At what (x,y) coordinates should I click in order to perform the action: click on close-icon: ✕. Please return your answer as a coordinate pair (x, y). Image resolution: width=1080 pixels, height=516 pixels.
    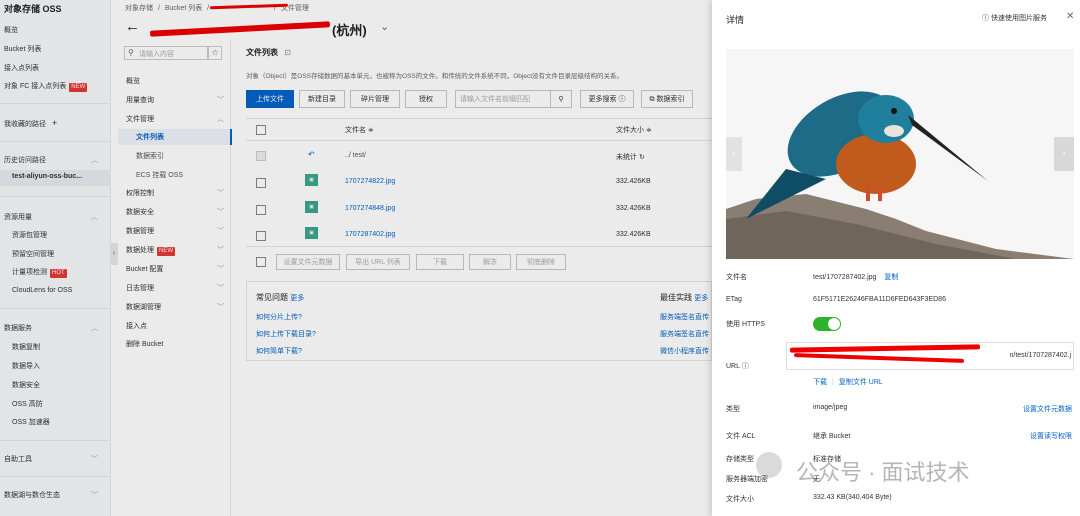
    Looking at the image, I should click on (1070, 16).